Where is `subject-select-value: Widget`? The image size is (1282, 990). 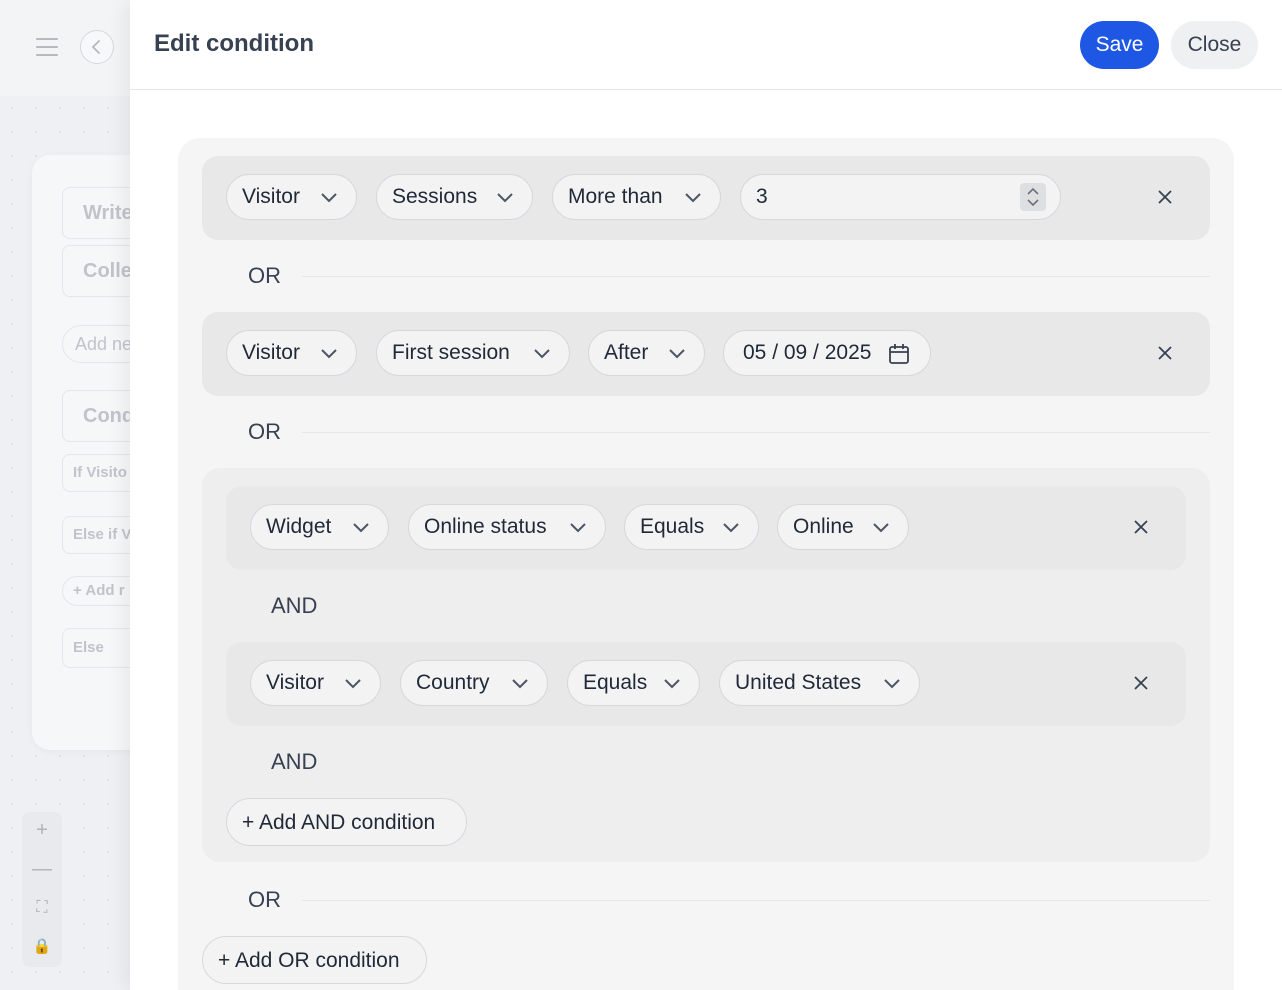
subject-select-value: Widget is located at coordinates (299, 526).